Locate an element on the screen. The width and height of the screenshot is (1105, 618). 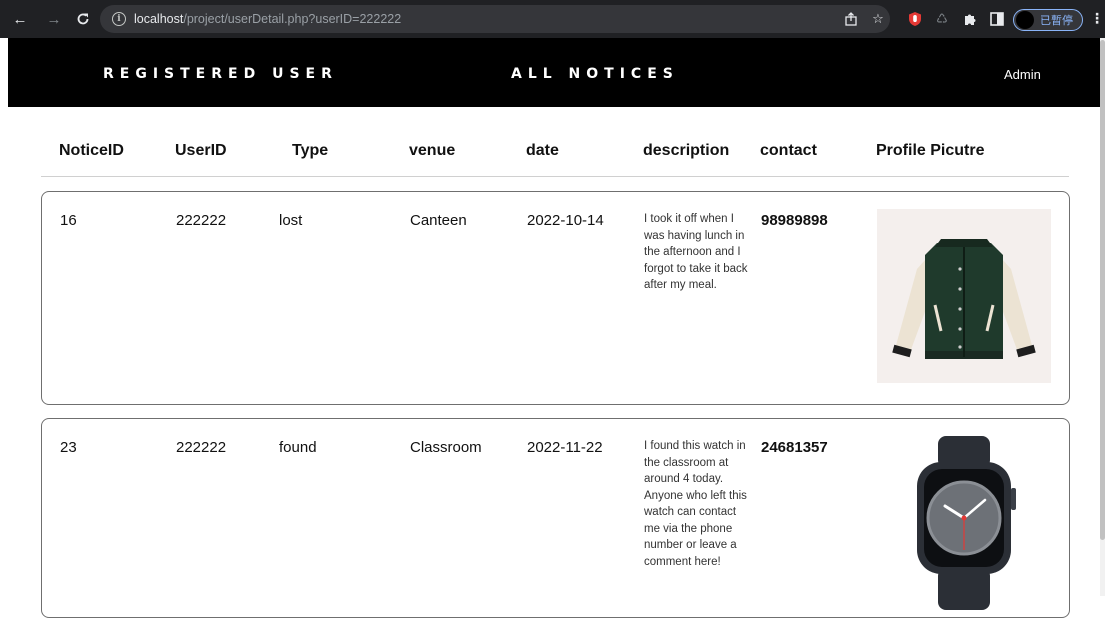
column-header-venue: venue is located at coordinates (432, 150).